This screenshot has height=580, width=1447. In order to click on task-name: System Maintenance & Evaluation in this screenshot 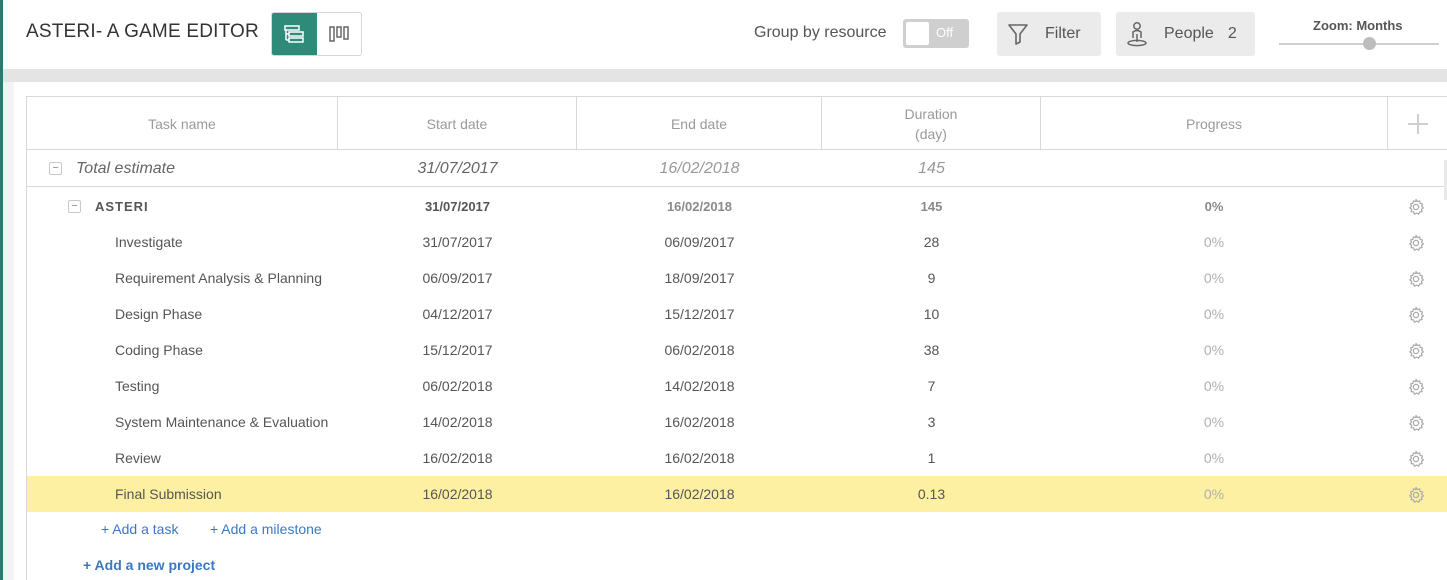, I will do `click(221, 422)`.